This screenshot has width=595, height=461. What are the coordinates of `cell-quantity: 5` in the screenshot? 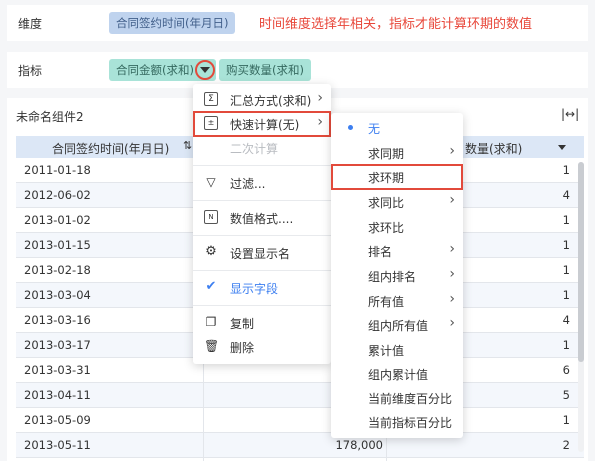 It's located at (566, 395).